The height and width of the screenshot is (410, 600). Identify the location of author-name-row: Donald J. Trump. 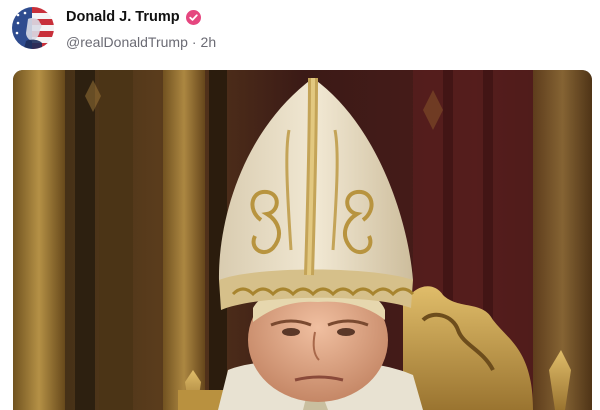
(133, 17).